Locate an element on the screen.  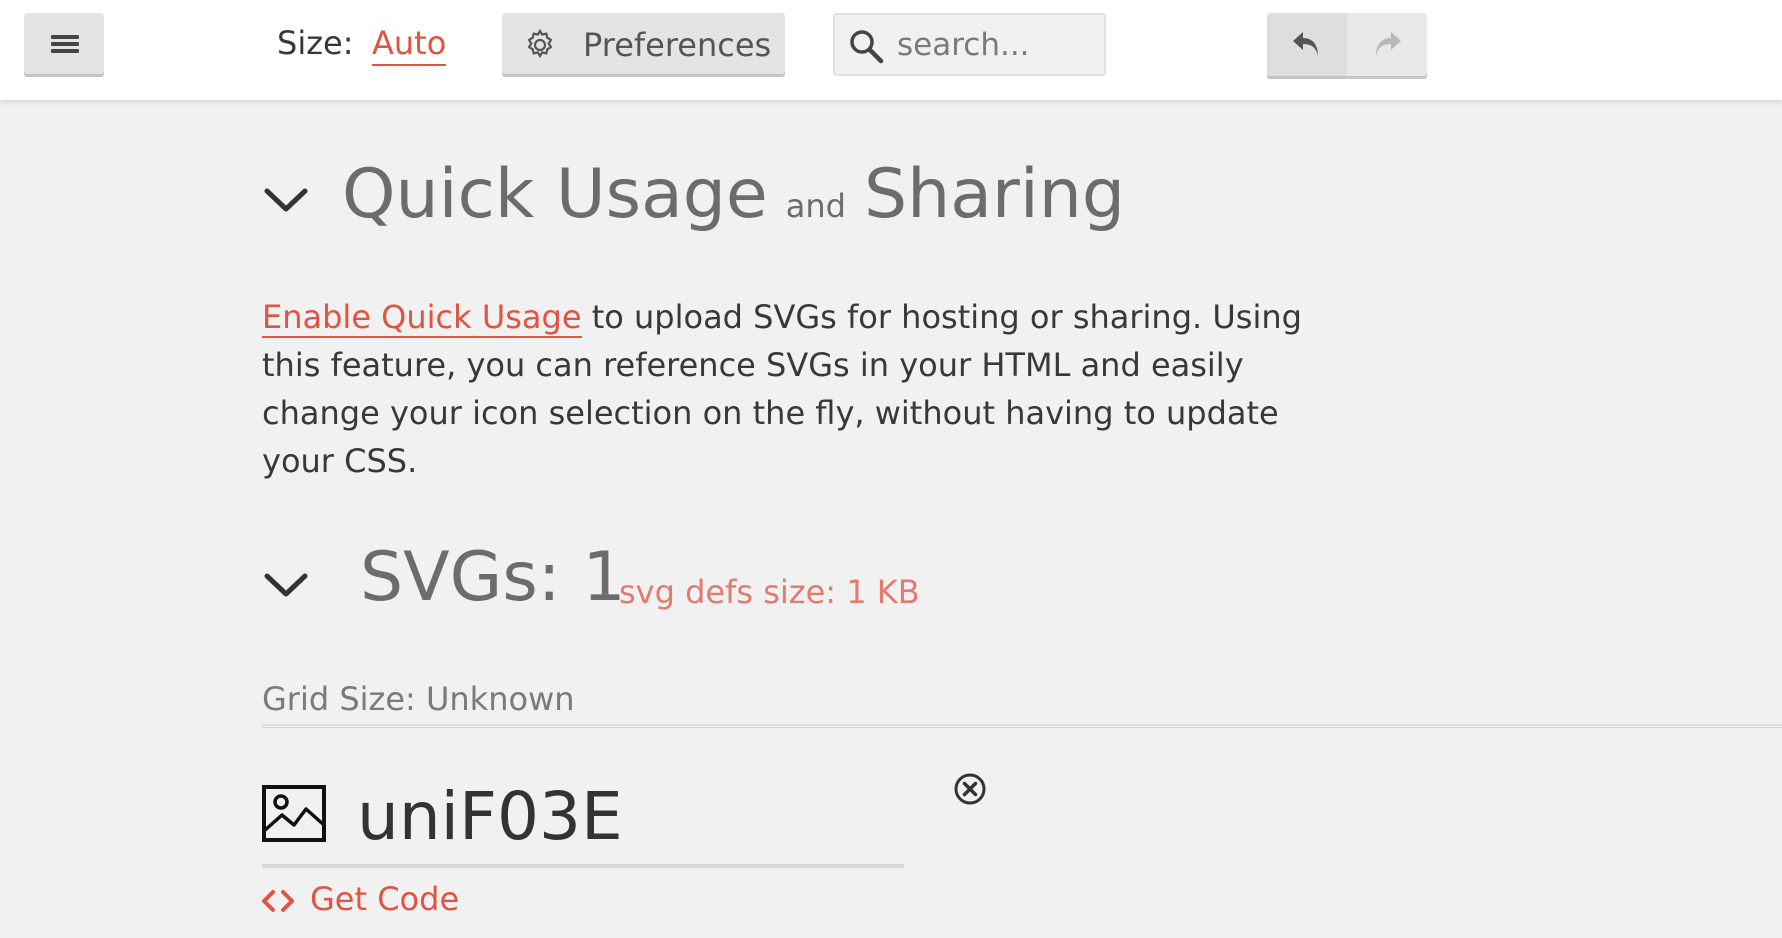
svgs-collapse-chevron-icon is located at coordinates (286, 585).